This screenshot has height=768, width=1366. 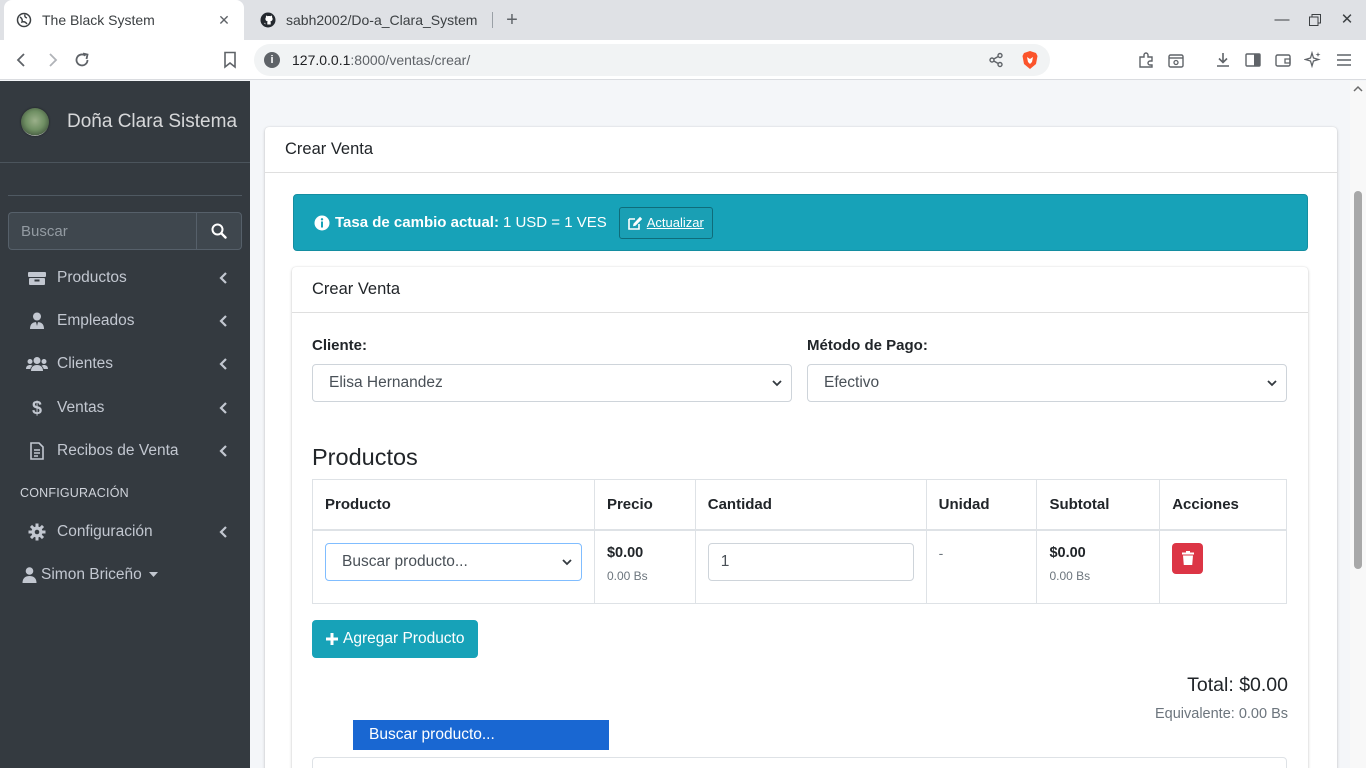 I want to click on delete-row-button, so click(x=1188, y=558).